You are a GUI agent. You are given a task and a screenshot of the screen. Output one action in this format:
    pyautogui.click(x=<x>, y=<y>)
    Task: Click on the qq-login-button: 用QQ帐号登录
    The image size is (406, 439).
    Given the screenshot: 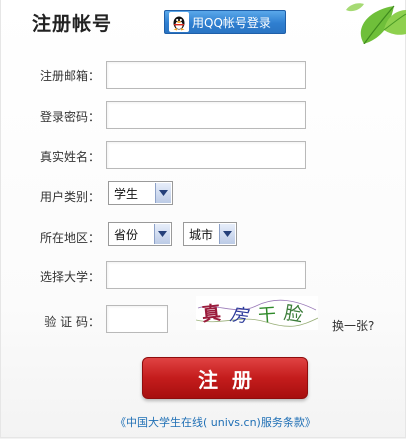 What is the action you would take?
    pyautogui.click(x=225, y=22)
    